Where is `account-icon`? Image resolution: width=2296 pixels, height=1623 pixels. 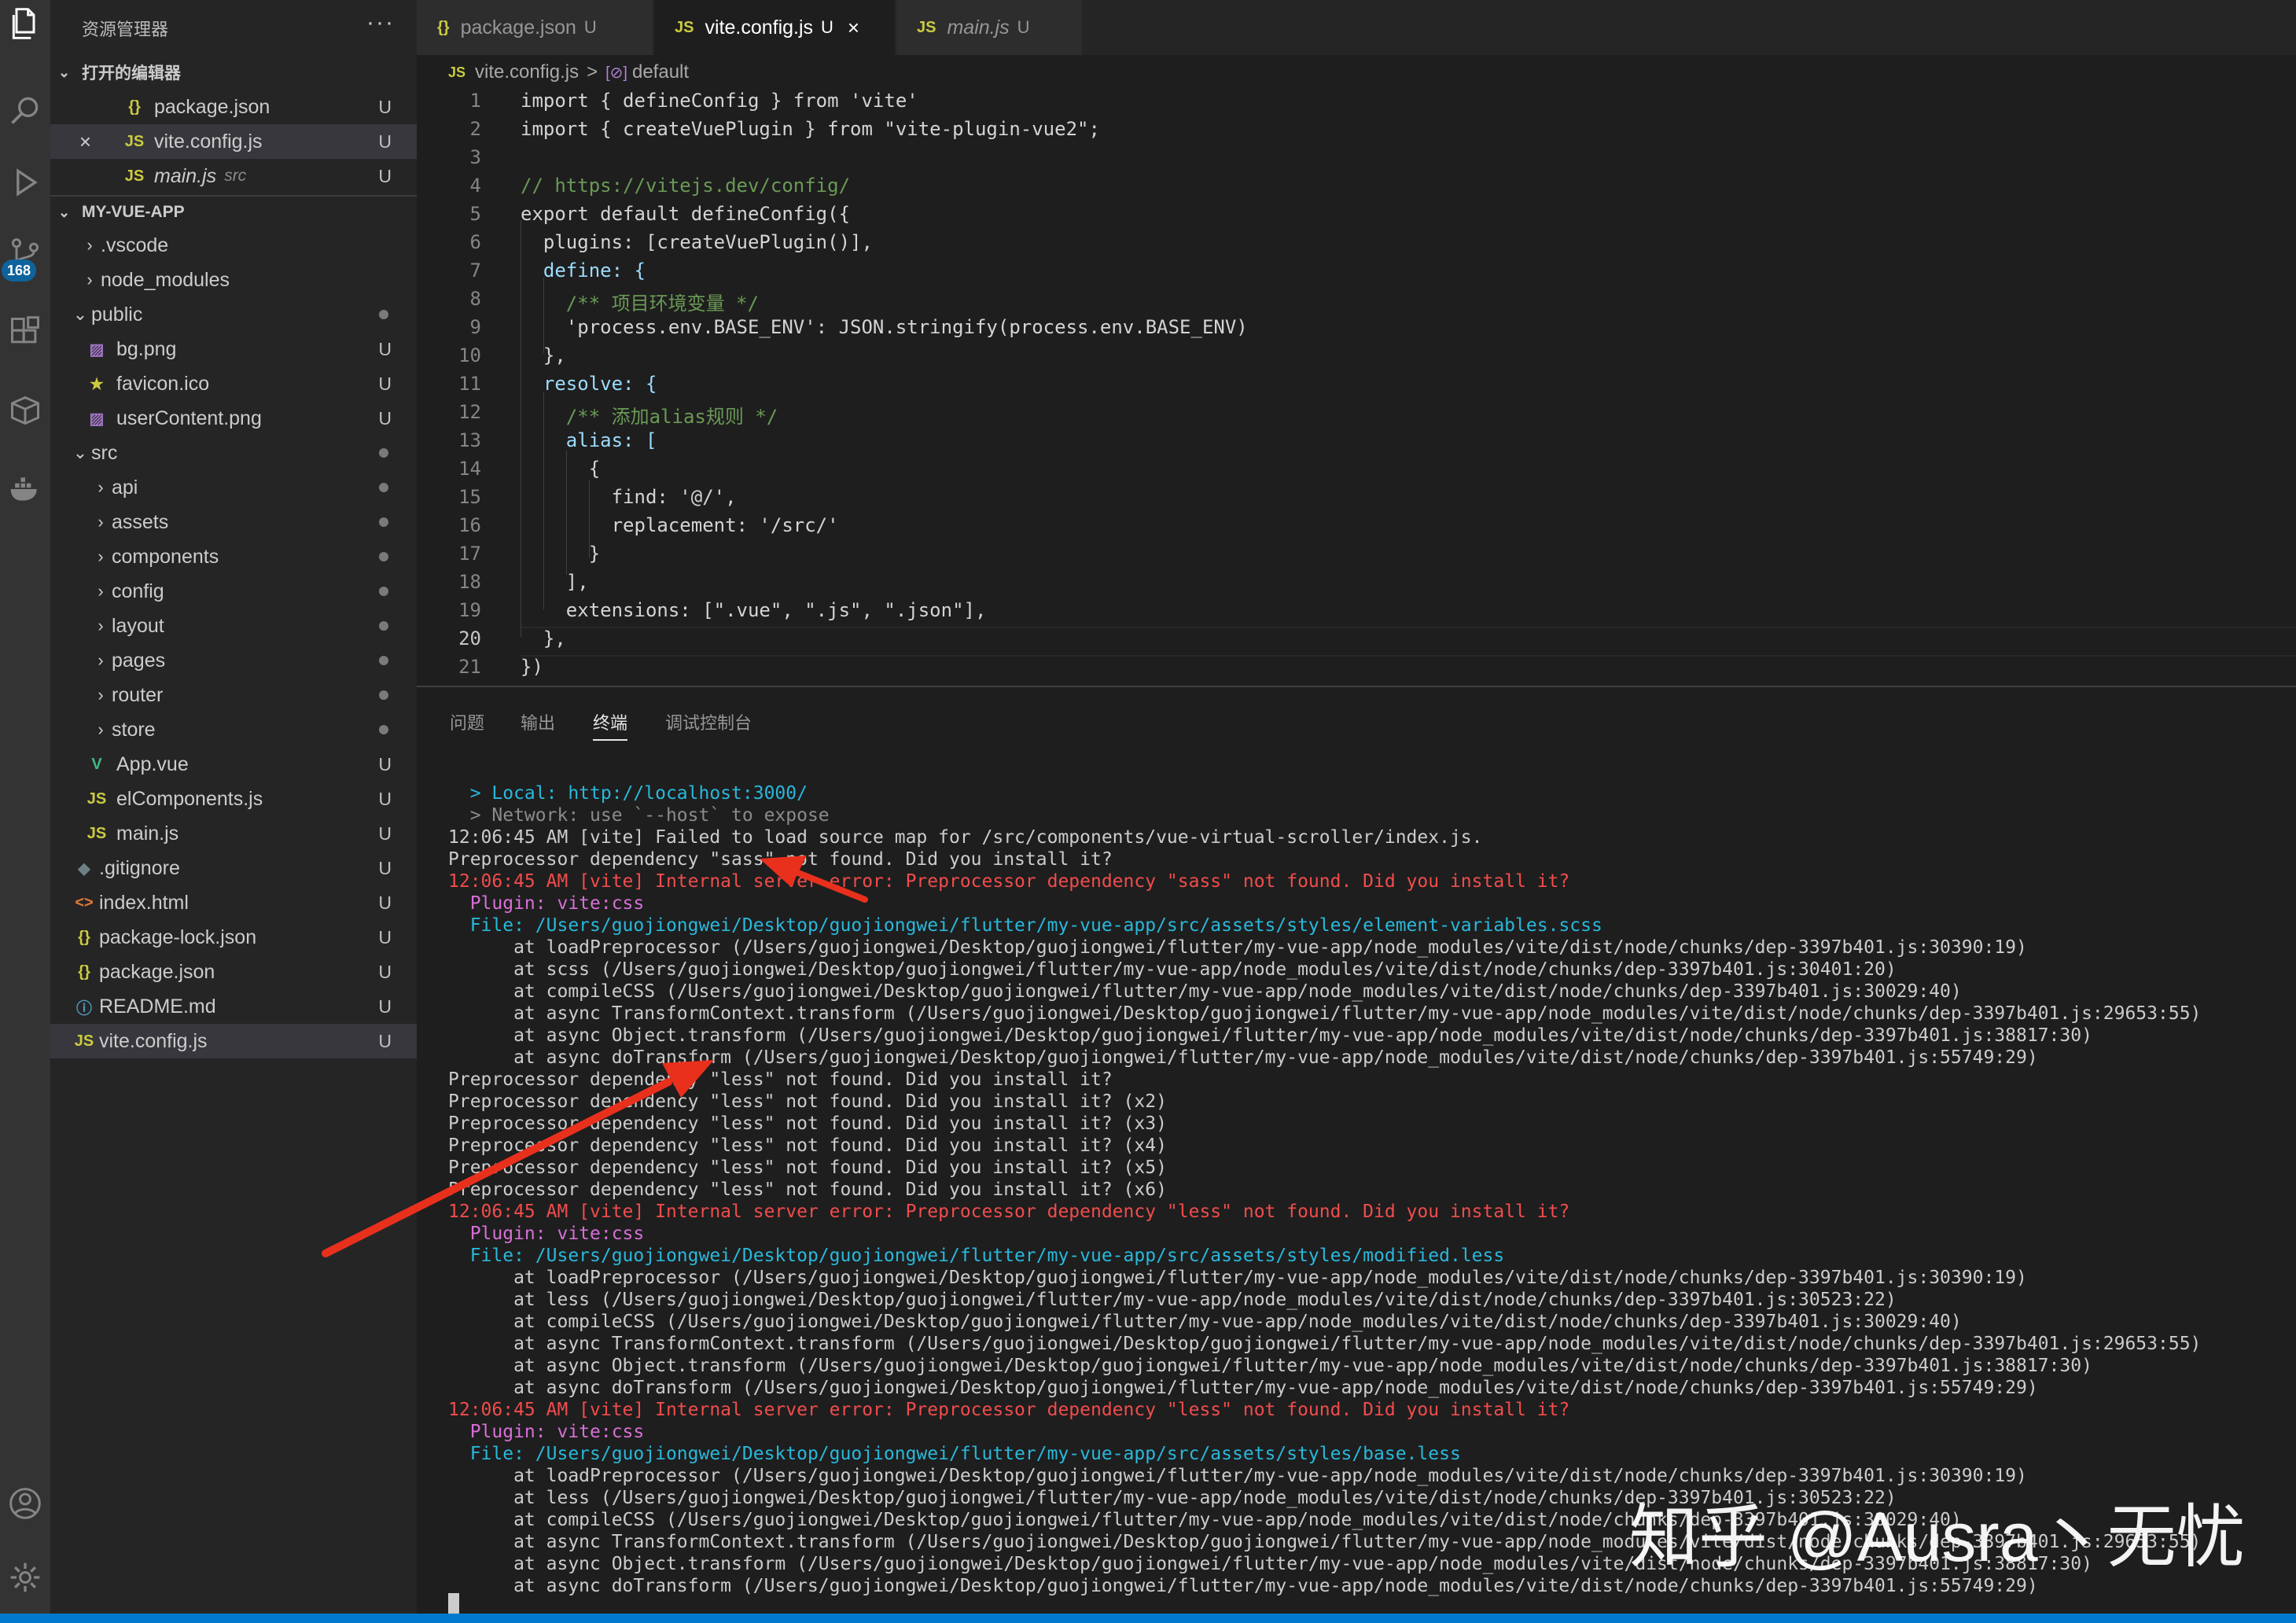
account-icon is located at coordinates (25, 1503).